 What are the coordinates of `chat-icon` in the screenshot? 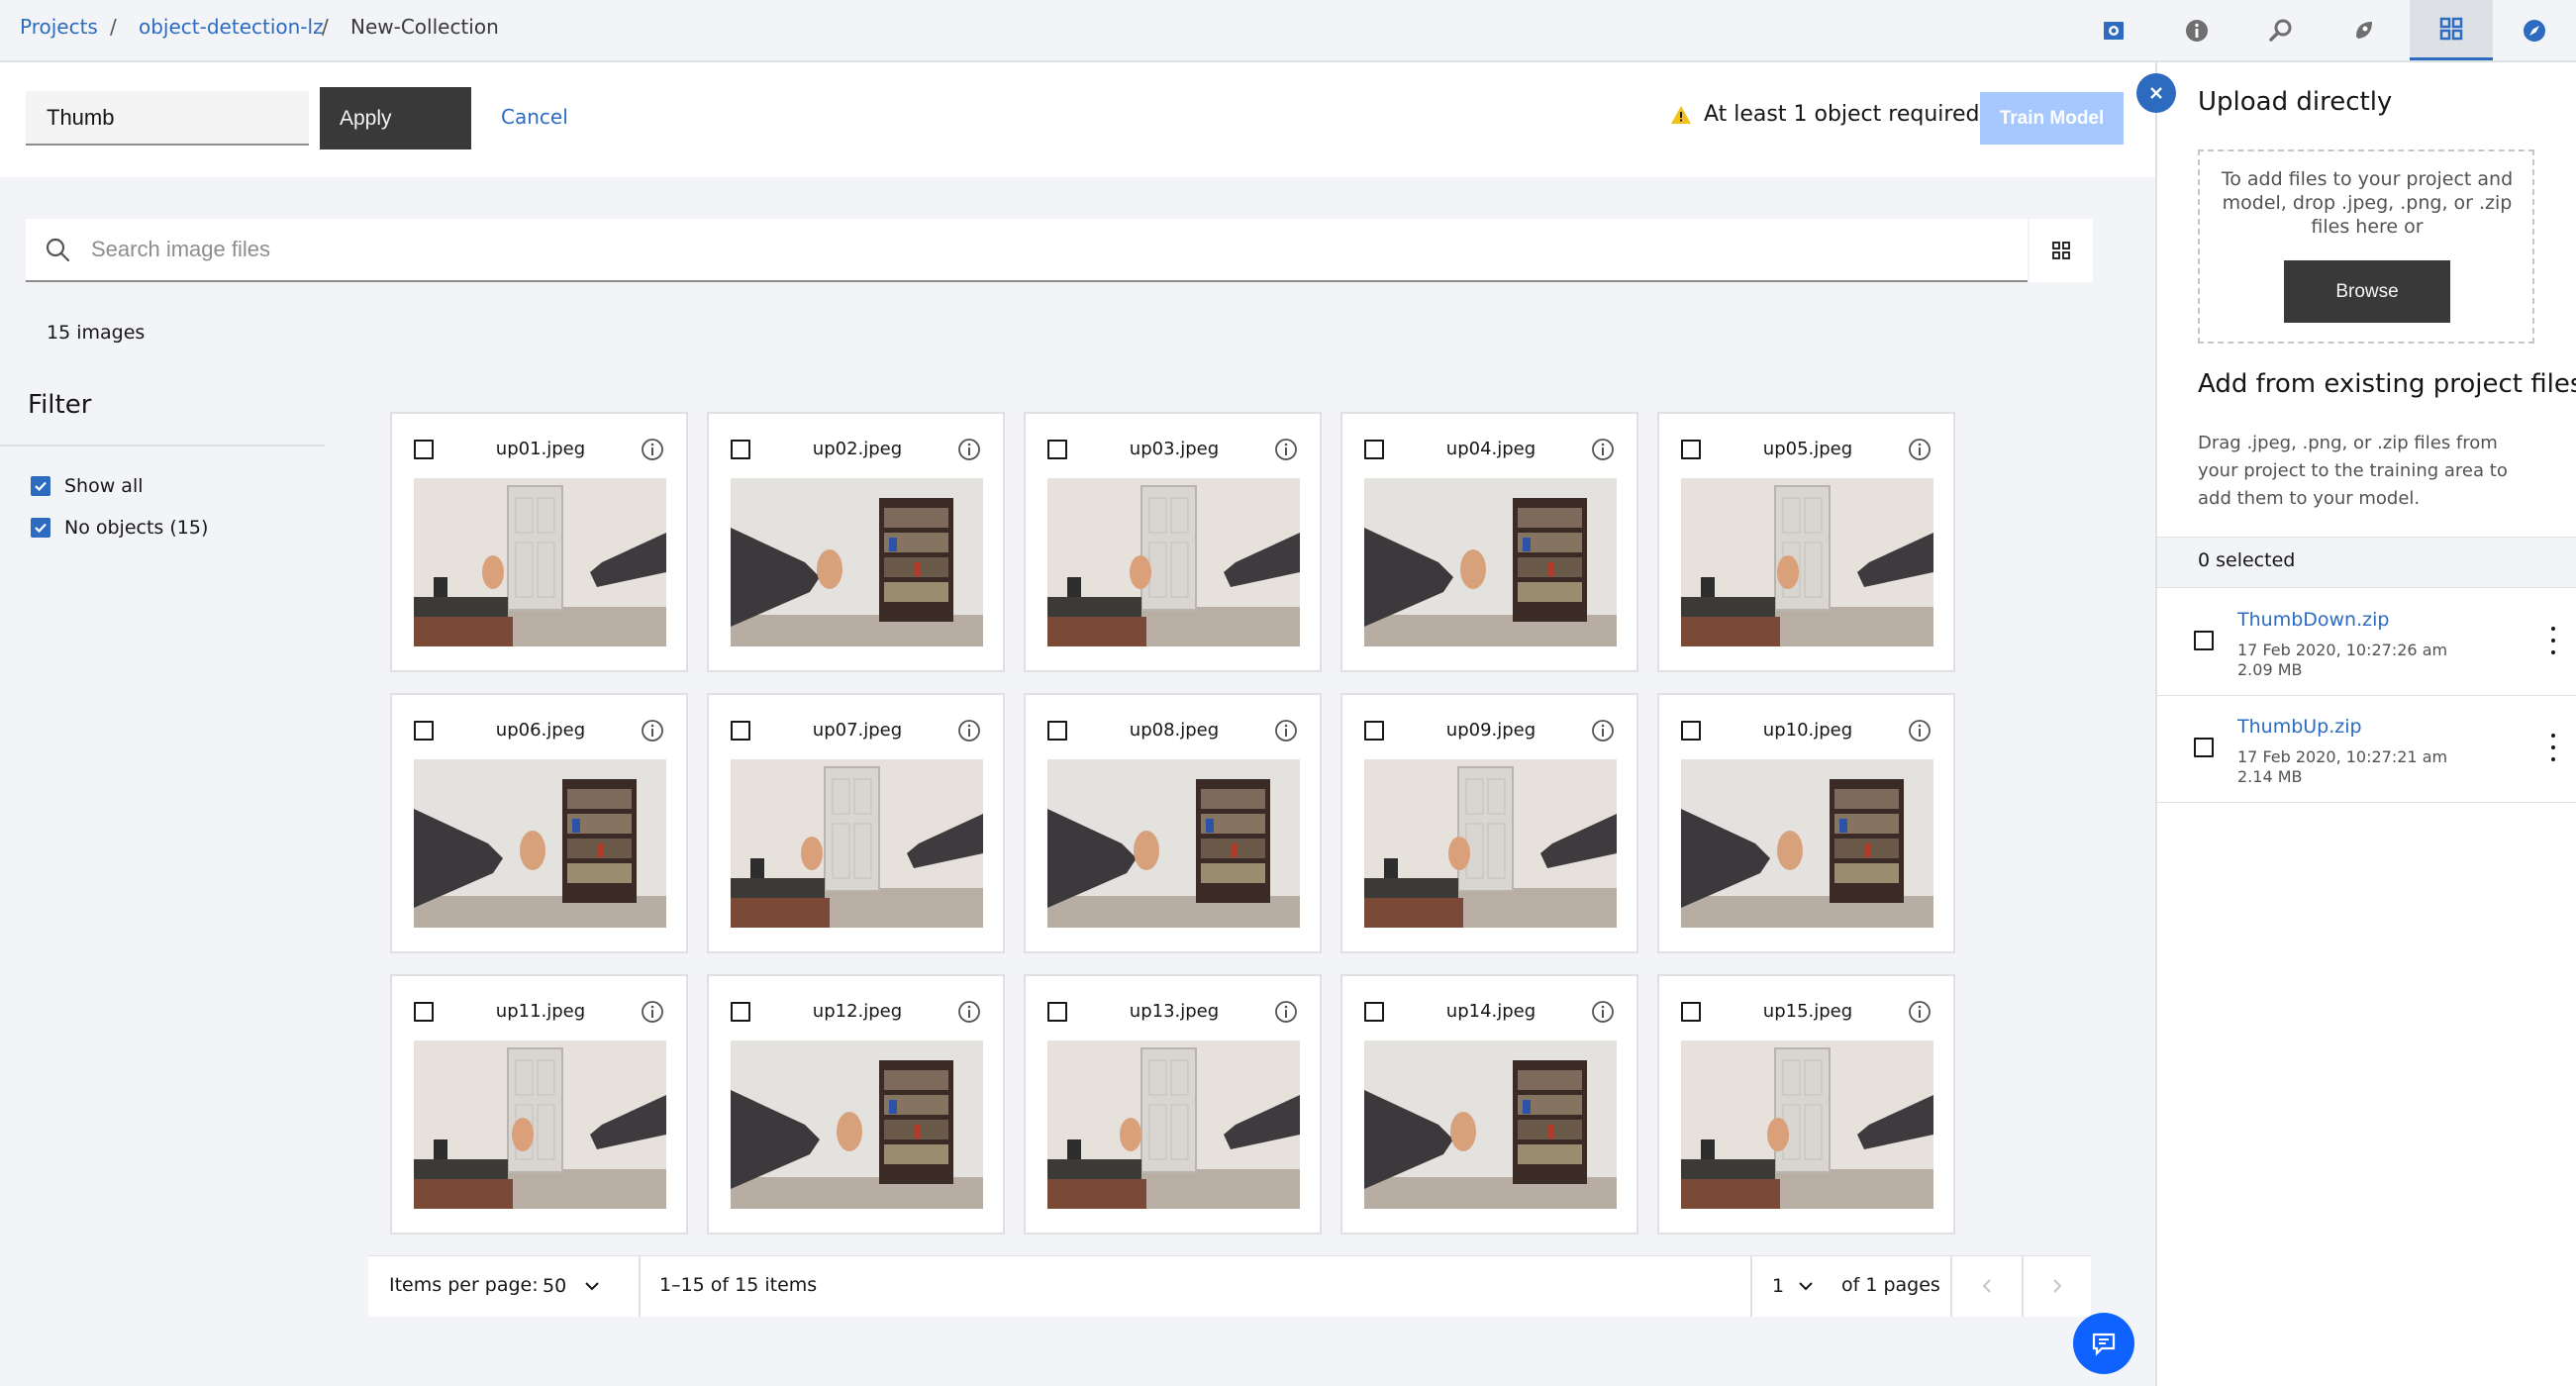 It's located at (2104, 1344).